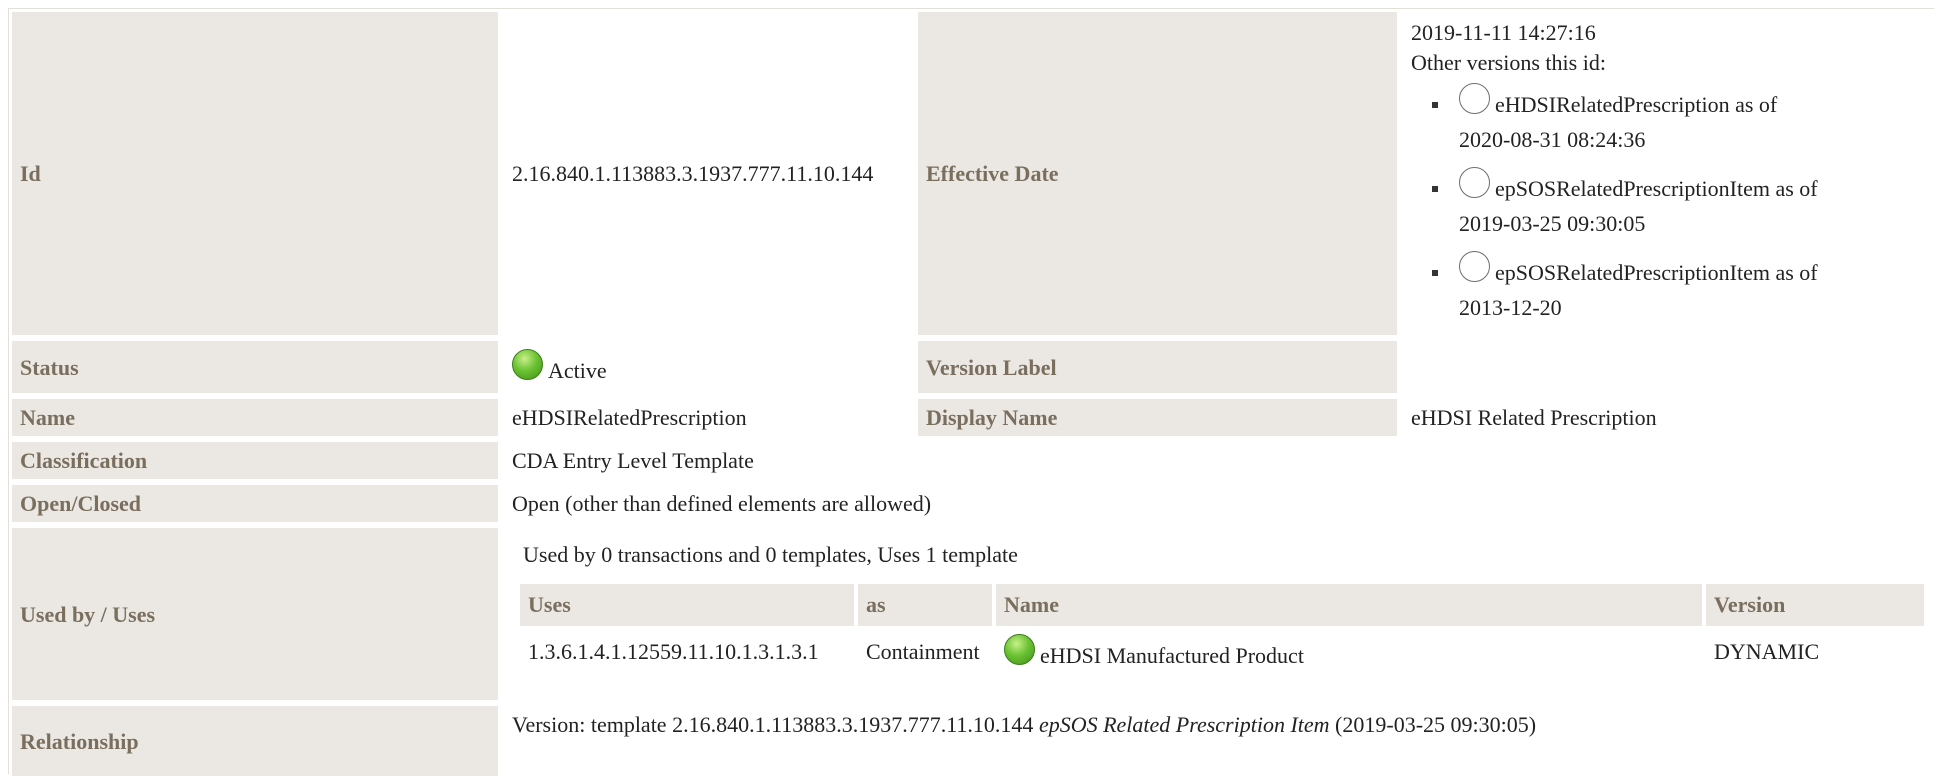  Describe the element at coordinates (1665, 418) in the screenshot. I see `value-display-name: eHDSI Related Prescription` at that location.